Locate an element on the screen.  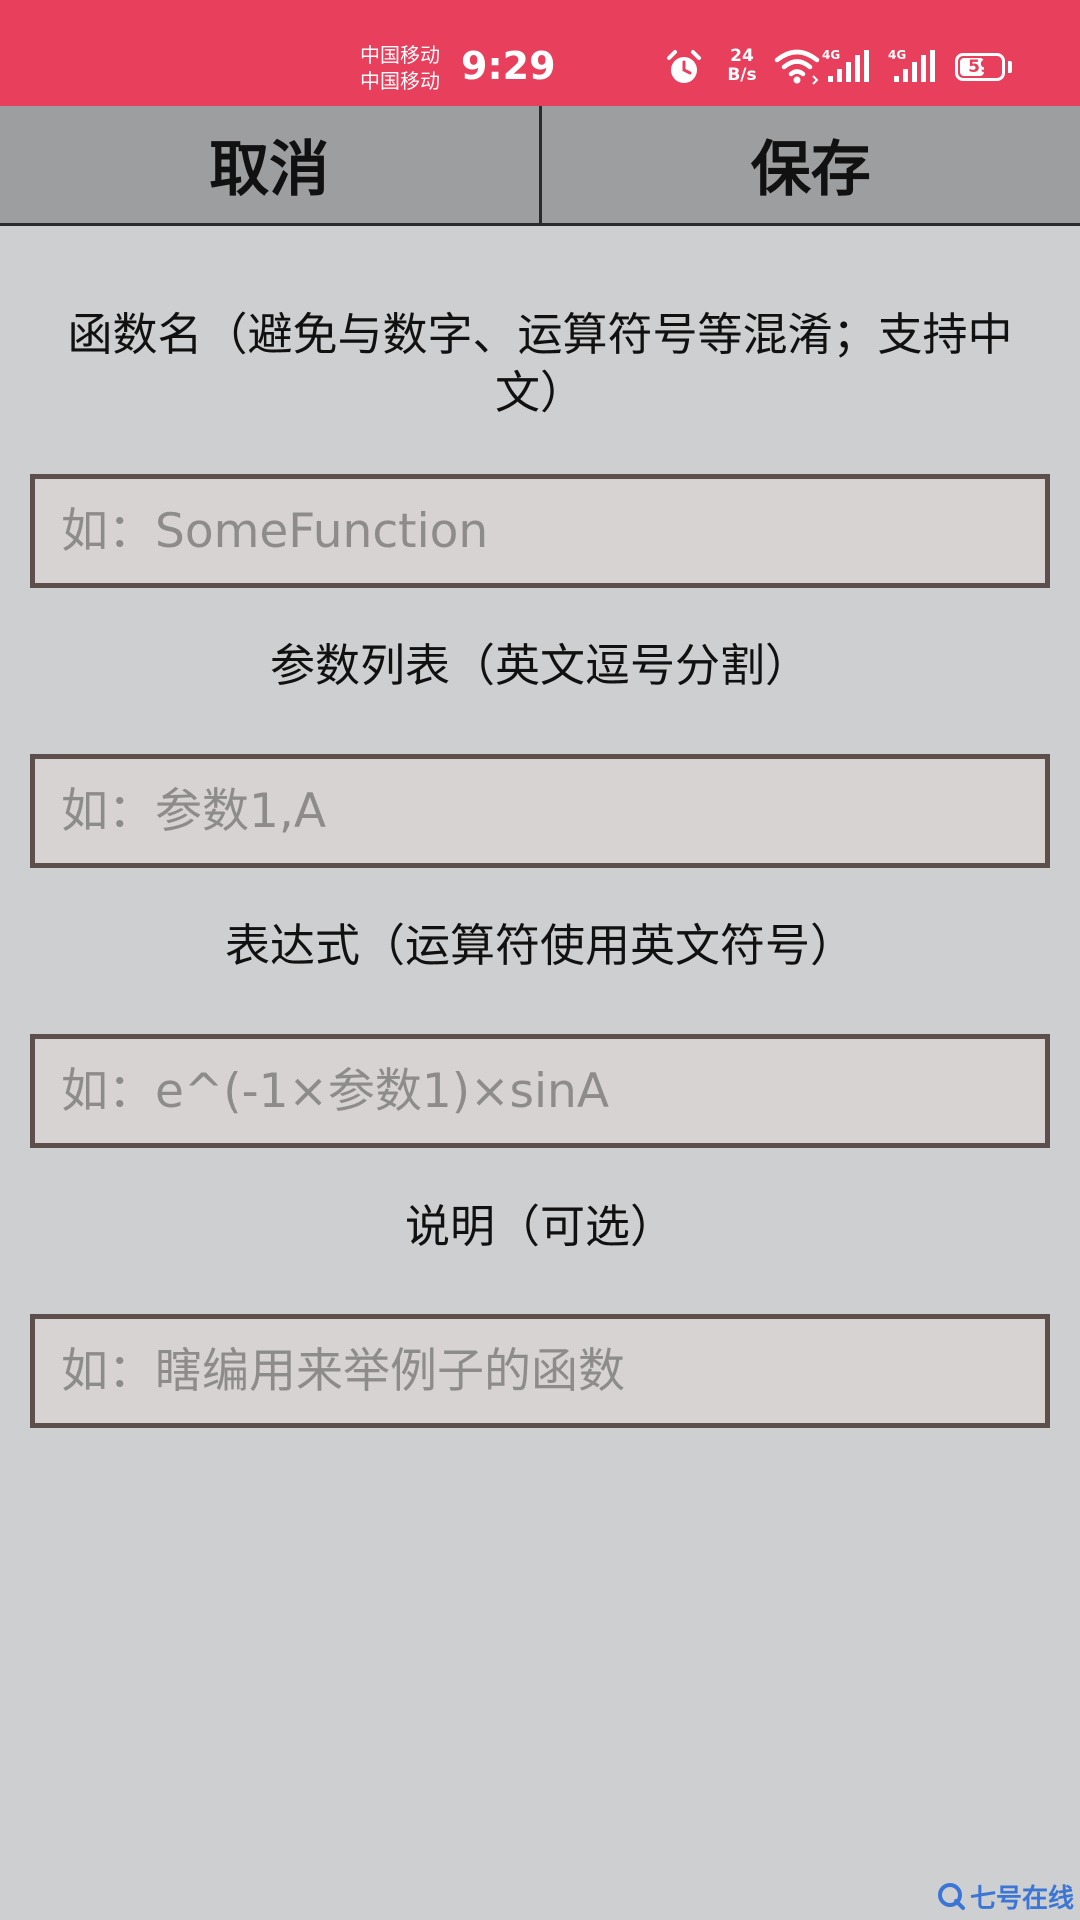
battery-tip is located at coordinates (1010, 67).